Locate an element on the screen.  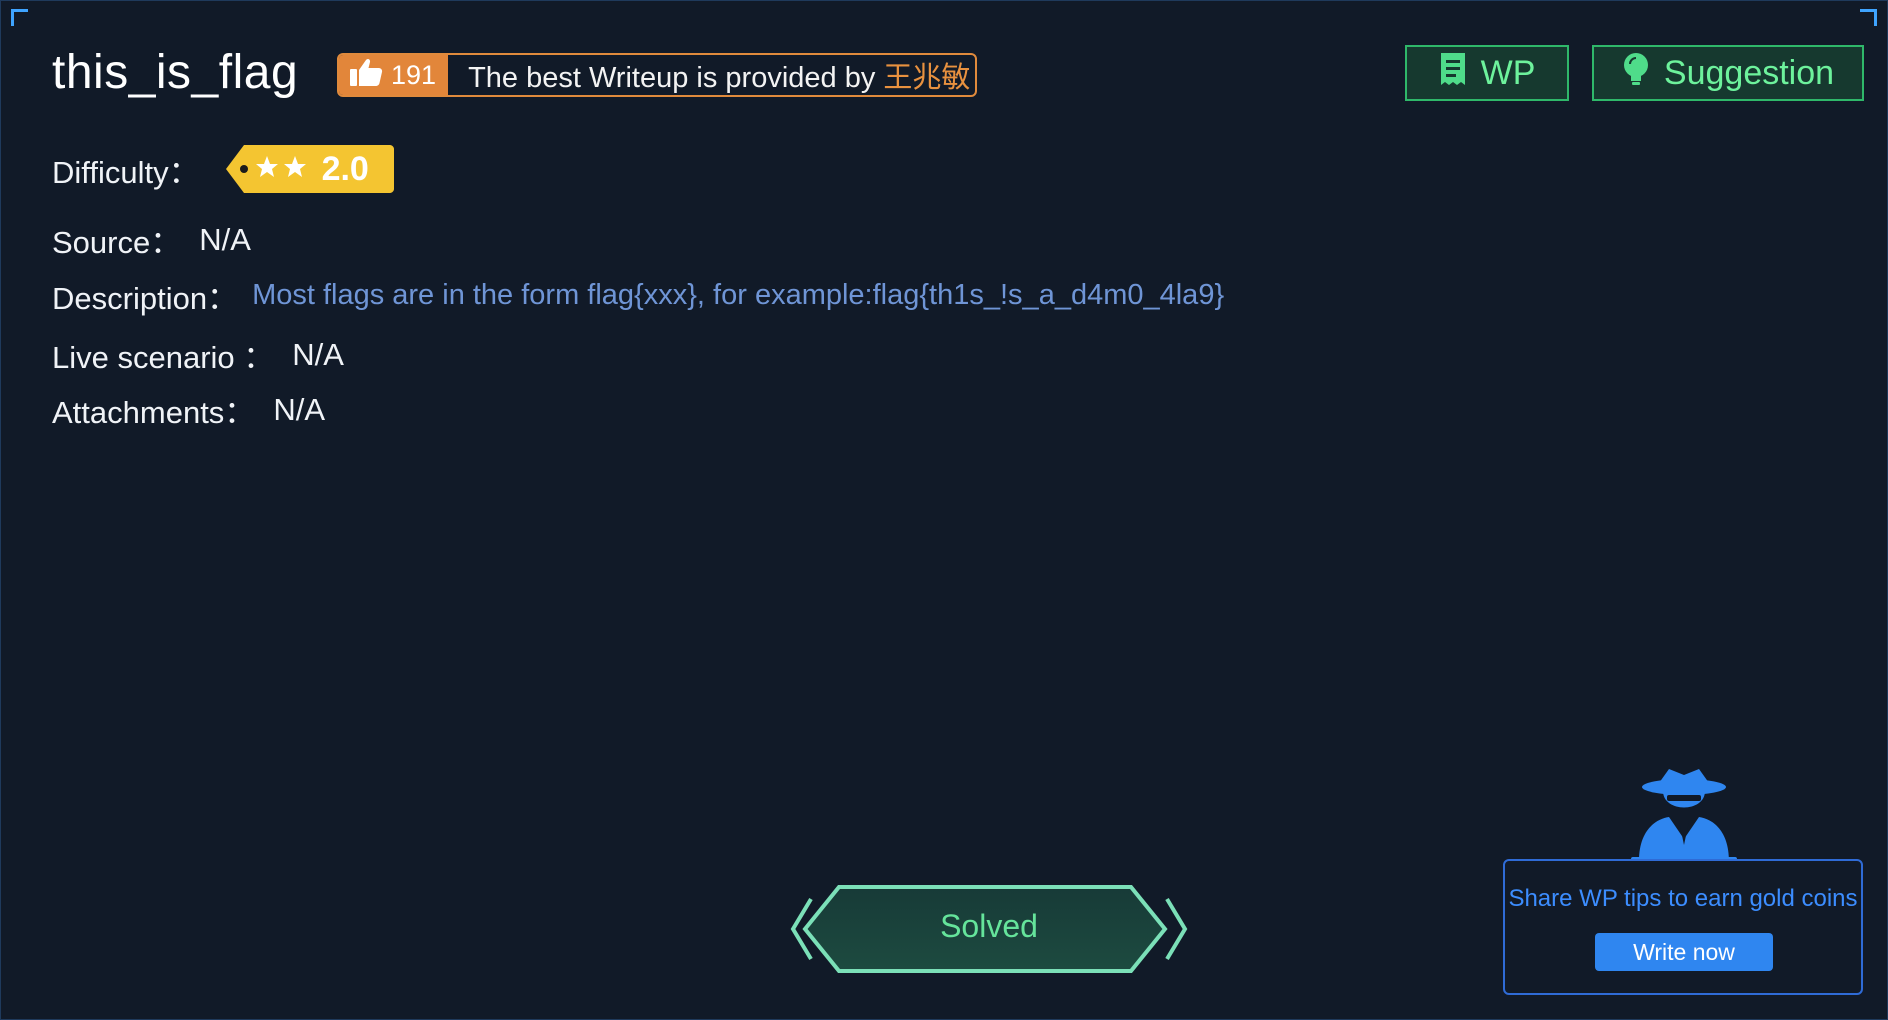
lightbulb-icon is located at coordinates (1643, 73).